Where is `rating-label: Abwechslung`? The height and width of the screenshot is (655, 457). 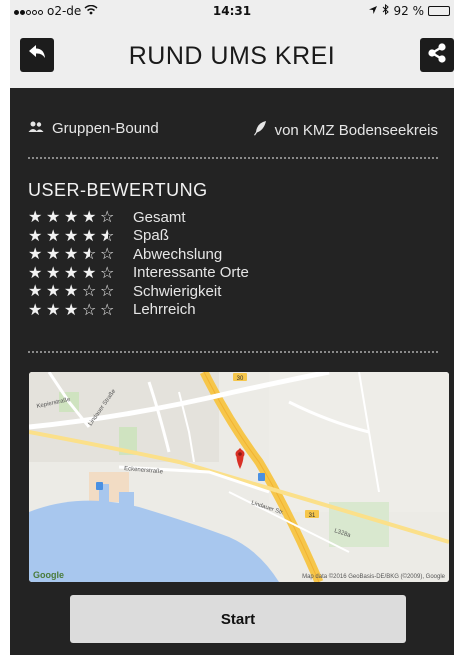 rating-label: Abwechslung is located at coordinates (178, 254).